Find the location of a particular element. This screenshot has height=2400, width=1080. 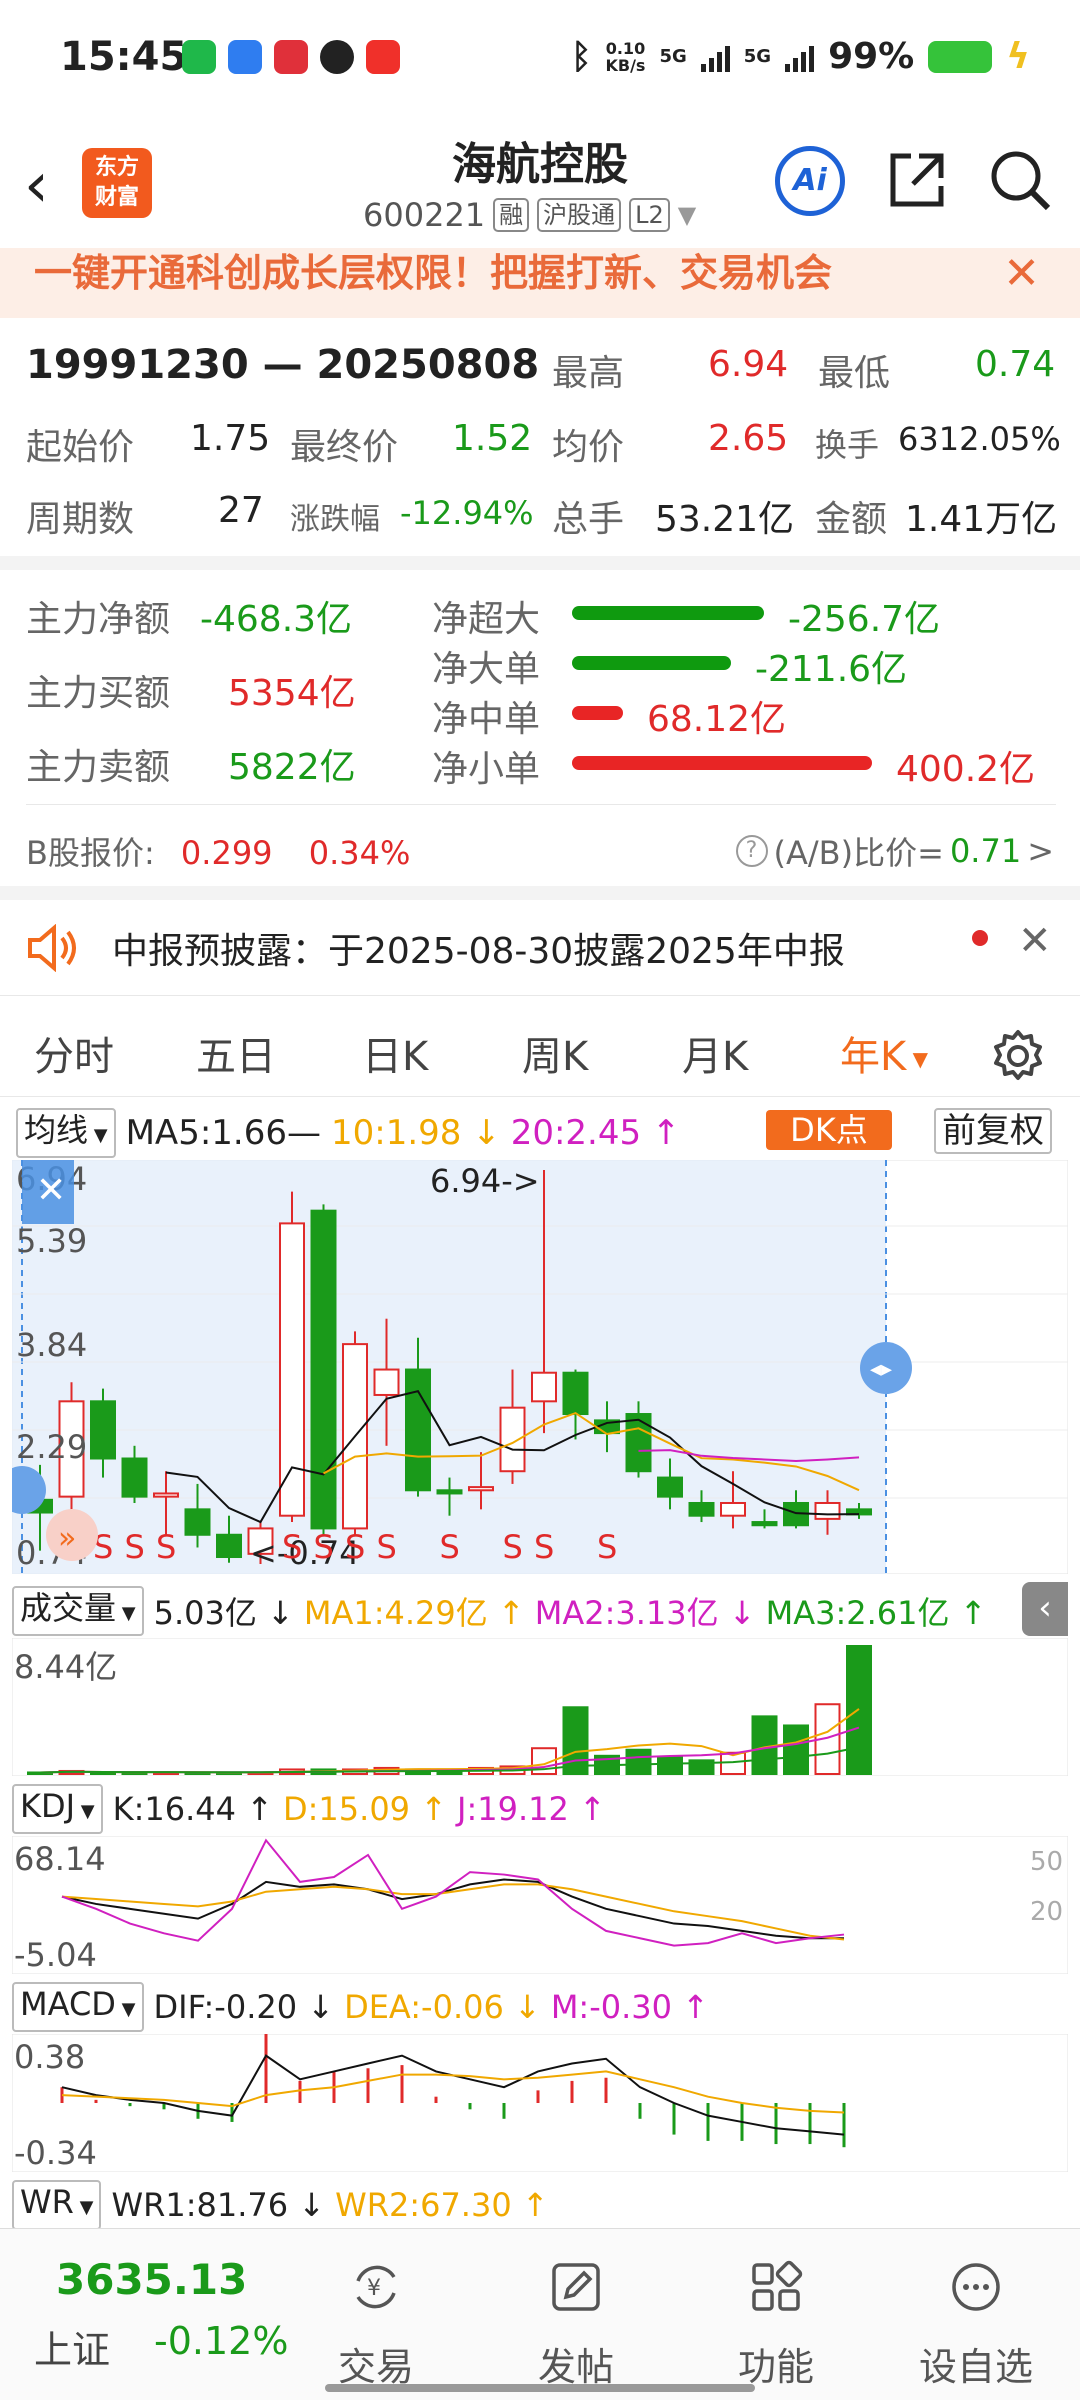

volume-ma2: MA2:3.13亿 ↓ is located at coordinates (645, 1613).